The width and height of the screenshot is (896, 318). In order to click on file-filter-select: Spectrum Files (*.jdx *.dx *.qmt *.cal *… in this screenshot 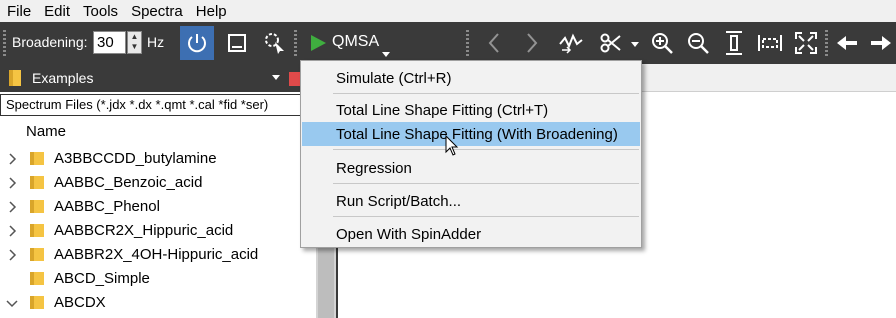, I will do `click(155, 105)`.